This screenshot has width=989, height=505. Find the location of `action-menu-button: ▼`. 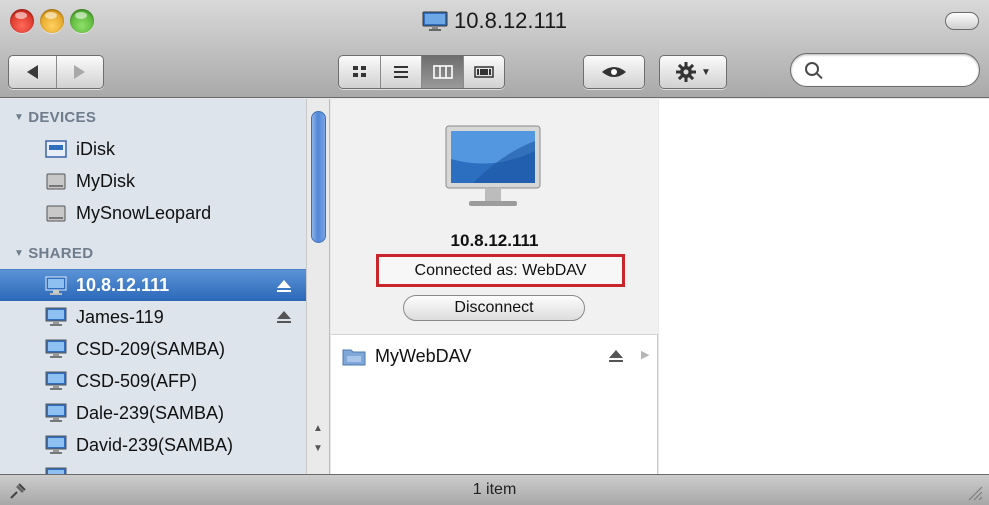

action-menu-button: ▼ is located at coordinates (693, 72).